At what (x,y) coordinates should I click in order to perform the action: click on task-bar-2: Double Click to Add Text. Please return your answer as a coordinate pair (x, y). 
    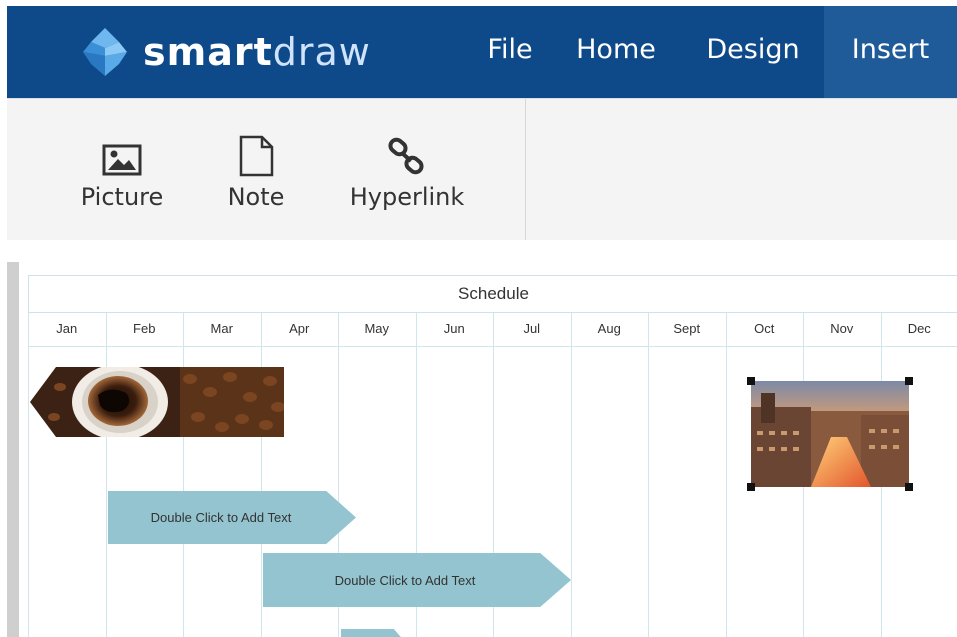
    Looking at the image, I should click on (417, 580).